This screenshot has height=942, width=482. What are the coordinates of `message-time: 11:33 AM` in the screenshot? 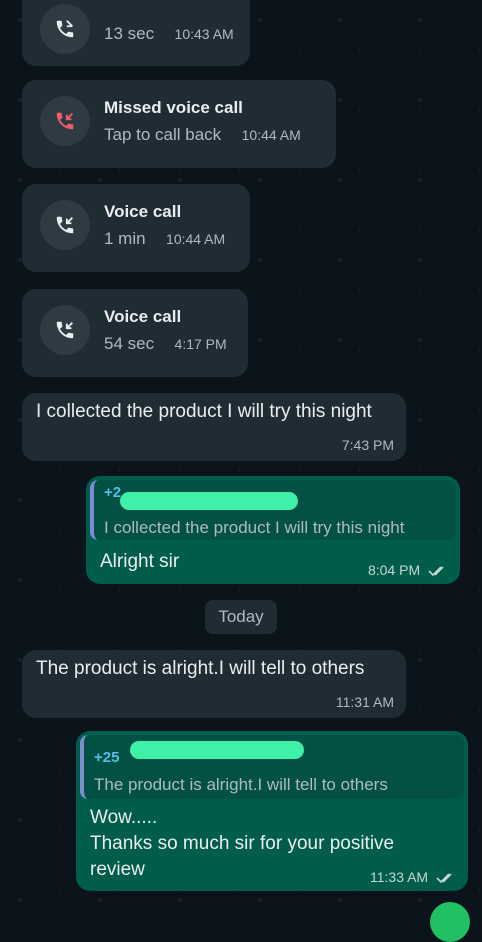 It's located at (413, 877).